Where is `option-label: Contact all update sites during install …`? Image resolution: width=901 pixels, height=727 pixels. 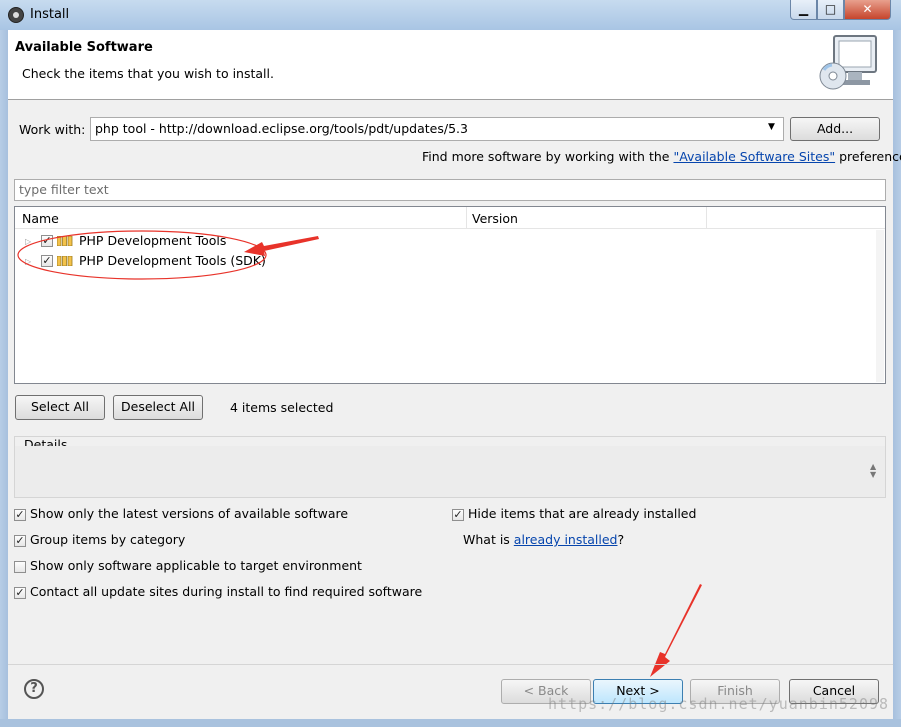
option-label: Contact all update sites during install … is located at coordinates (226, 591).